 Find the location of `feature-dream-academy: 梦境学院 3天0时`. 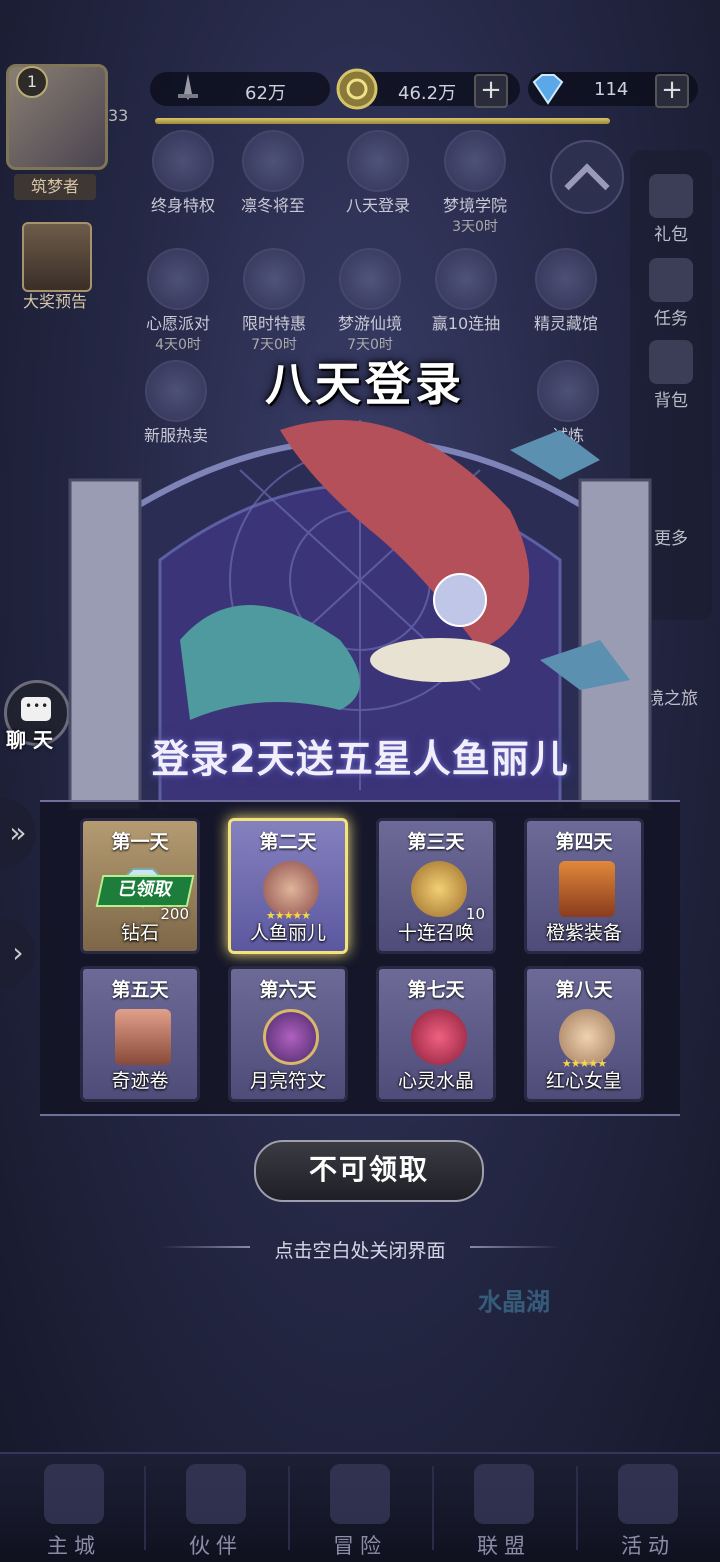

feature-dream-academy: 梦境学院 3天0时 is located at coordinates (475, 183).